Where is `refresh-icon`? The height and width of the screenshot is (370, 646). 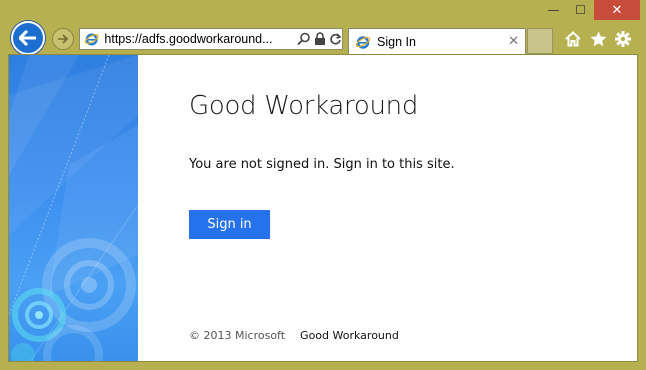
refresh-icon is located at coordinates (335, 39).